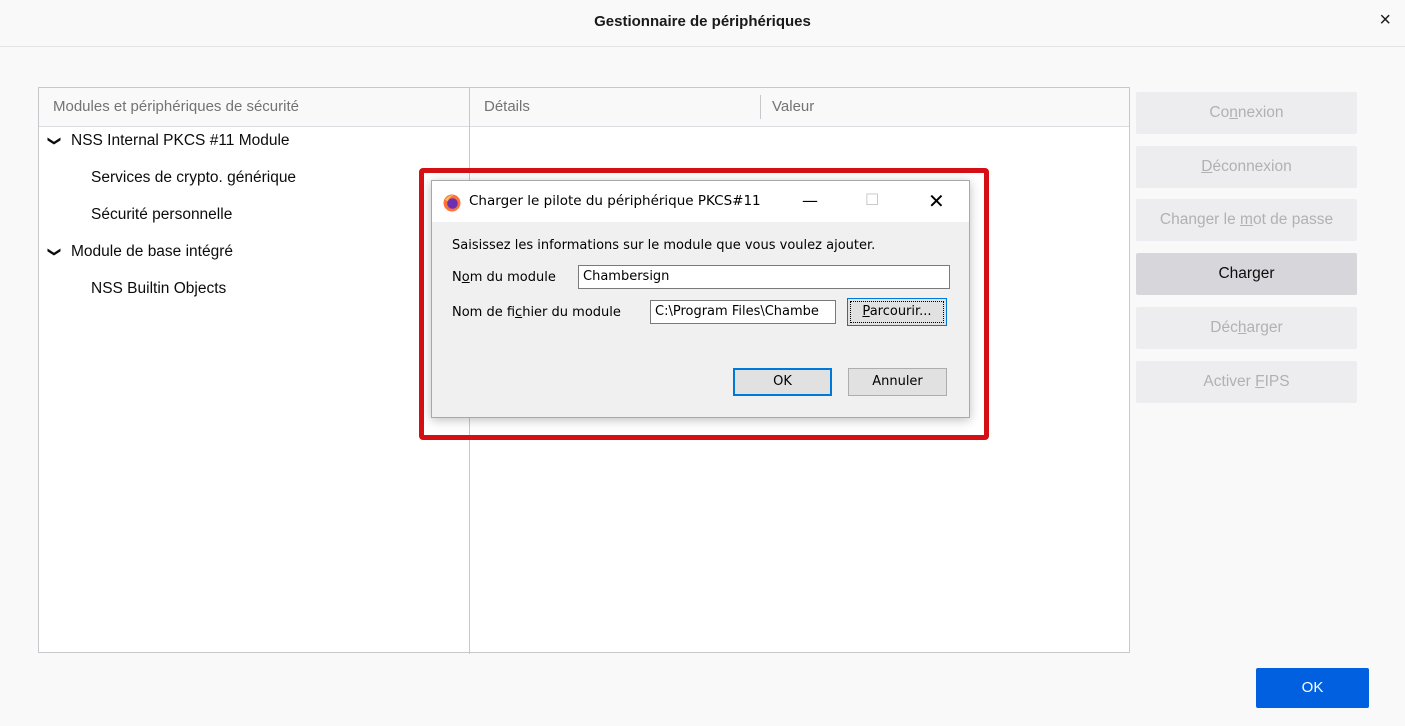  What do you see at coordinates (1264, 327) in the screenshot?
I see `button-label: arger` at bounding box center [1264, 327].